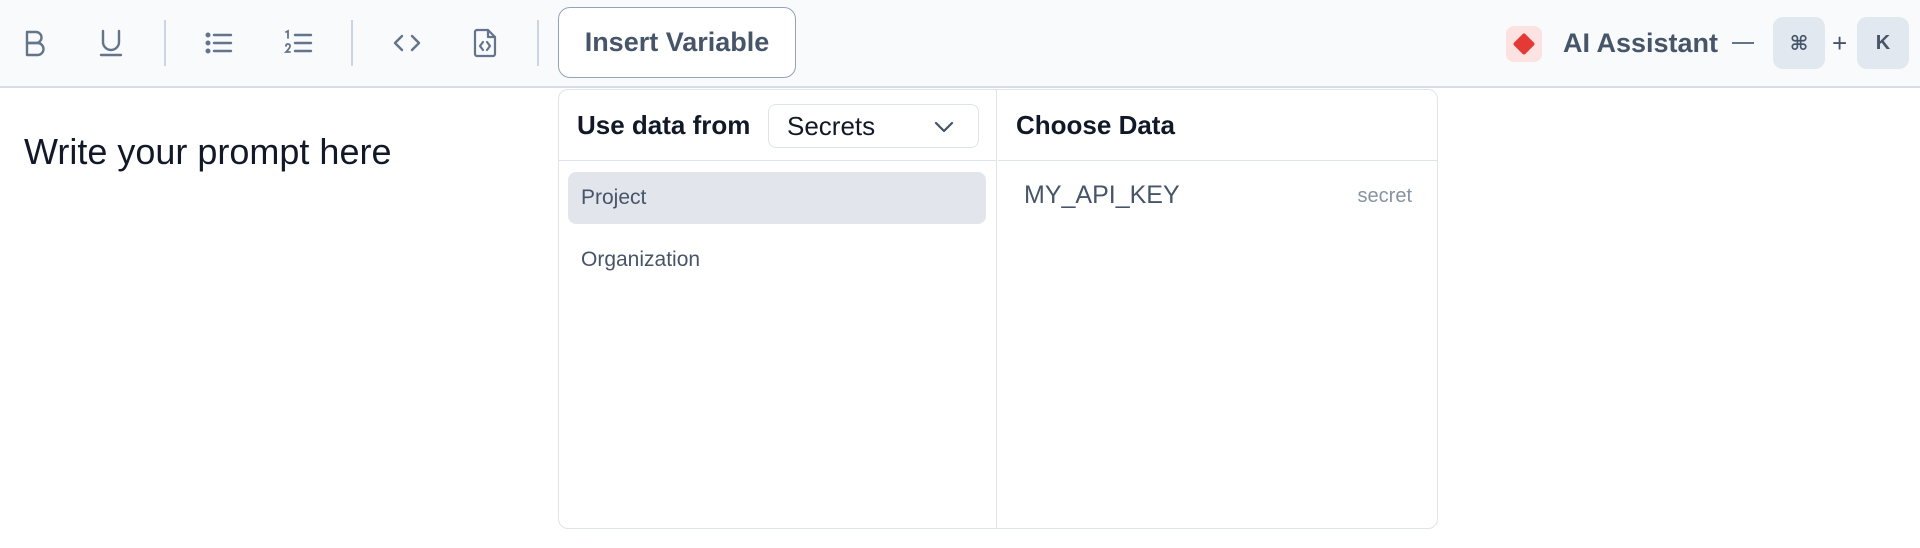  What do you see at coordinates (299, 43) in the screenshot?
I see `numbered-list-icon` at bounding box center [299, 43].